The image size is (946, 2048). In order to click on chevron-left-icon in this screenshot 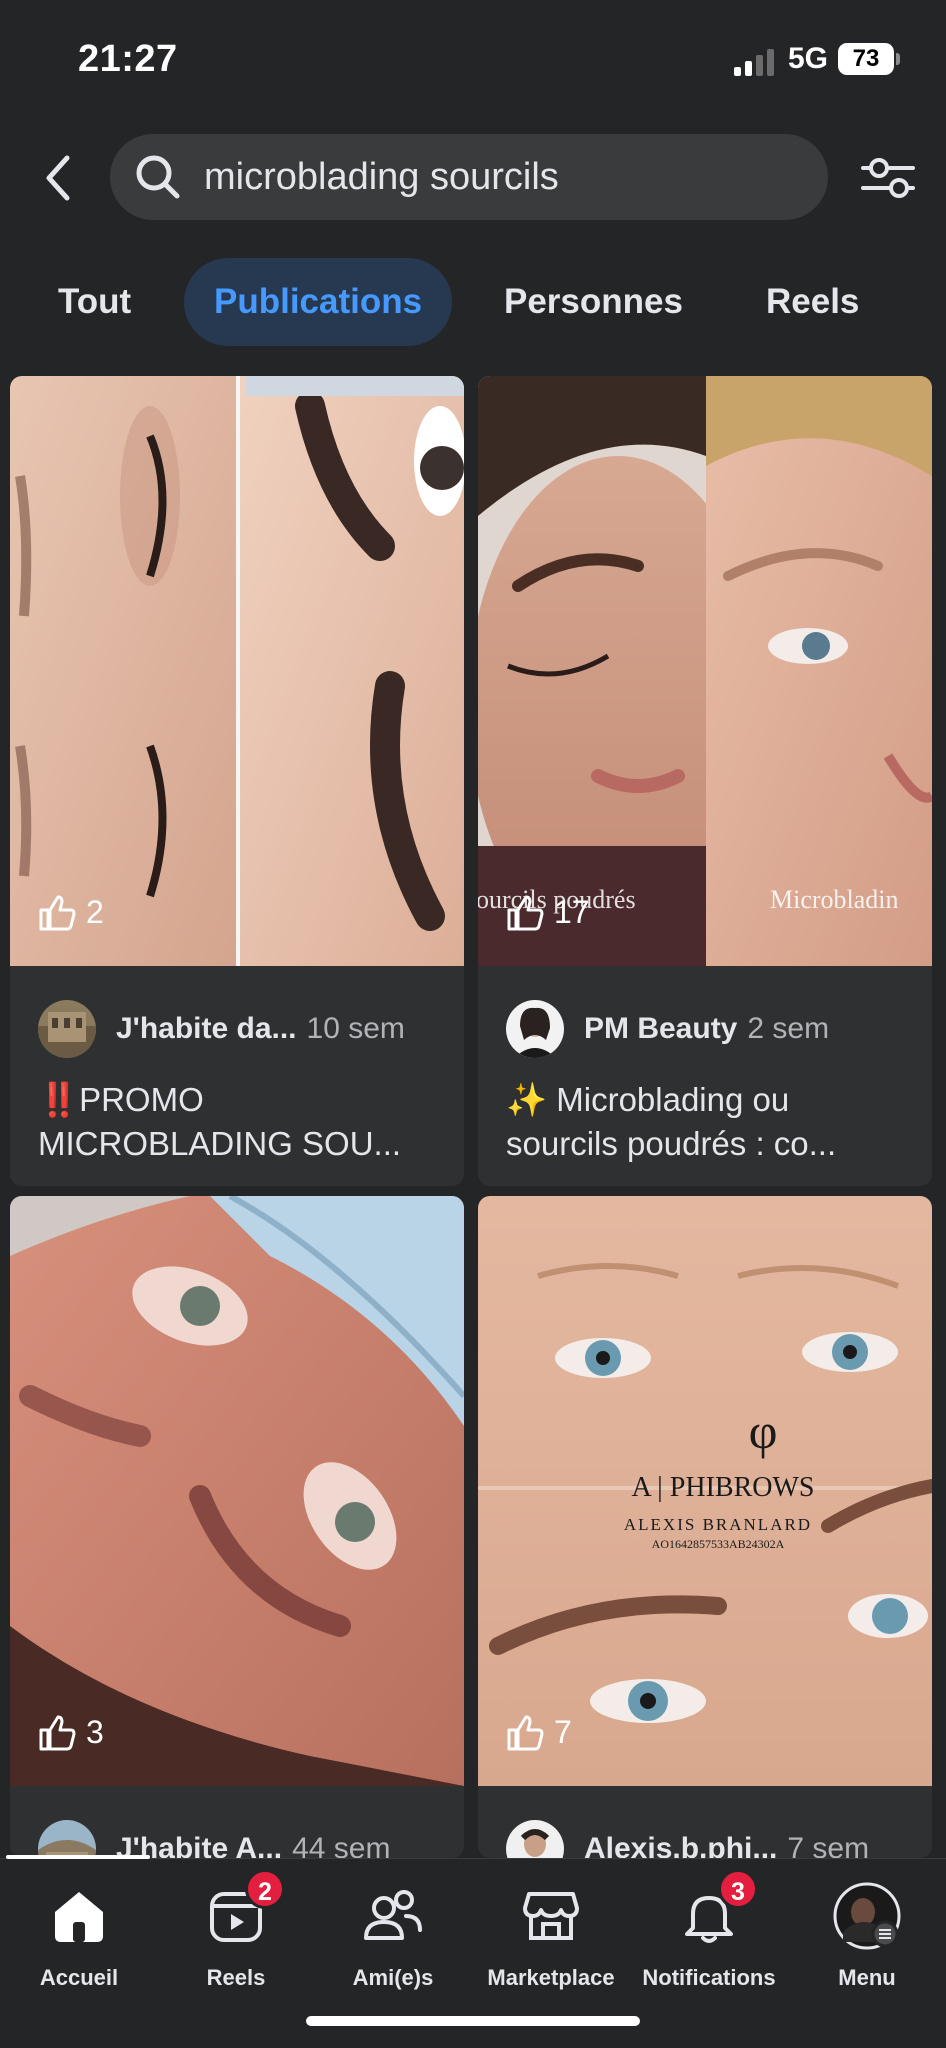, I will do `click(58, 178)`.